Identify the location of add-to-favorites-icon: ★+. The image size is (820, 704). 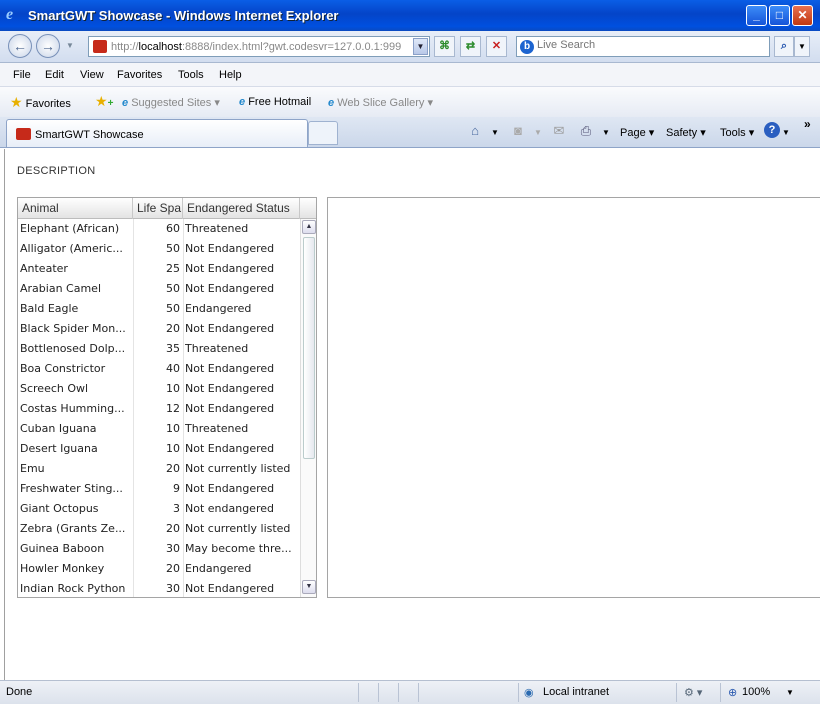
(104, 101).